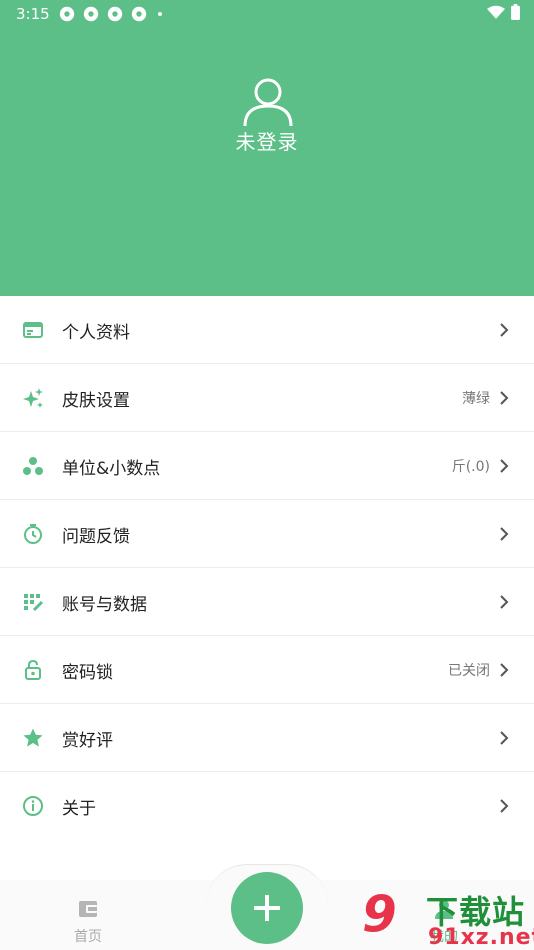 This screenshot has width=534, height=950. I want to click on grid-edit-icon, so click(34, 603).